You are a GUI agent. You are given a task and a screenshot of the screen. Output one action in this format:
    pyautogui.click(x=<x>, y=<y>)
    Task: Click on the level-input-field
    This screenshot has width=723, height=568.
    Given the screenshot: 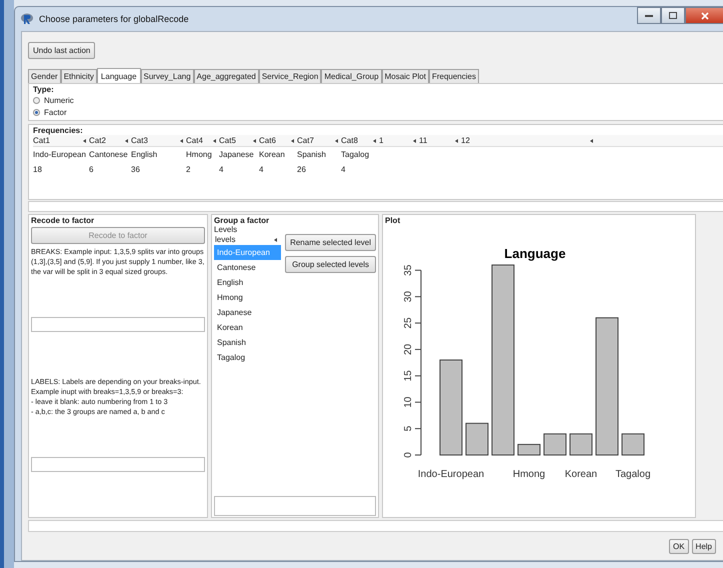 What is the action you would take?
    pyautogui.click(x=295, y=506)
    